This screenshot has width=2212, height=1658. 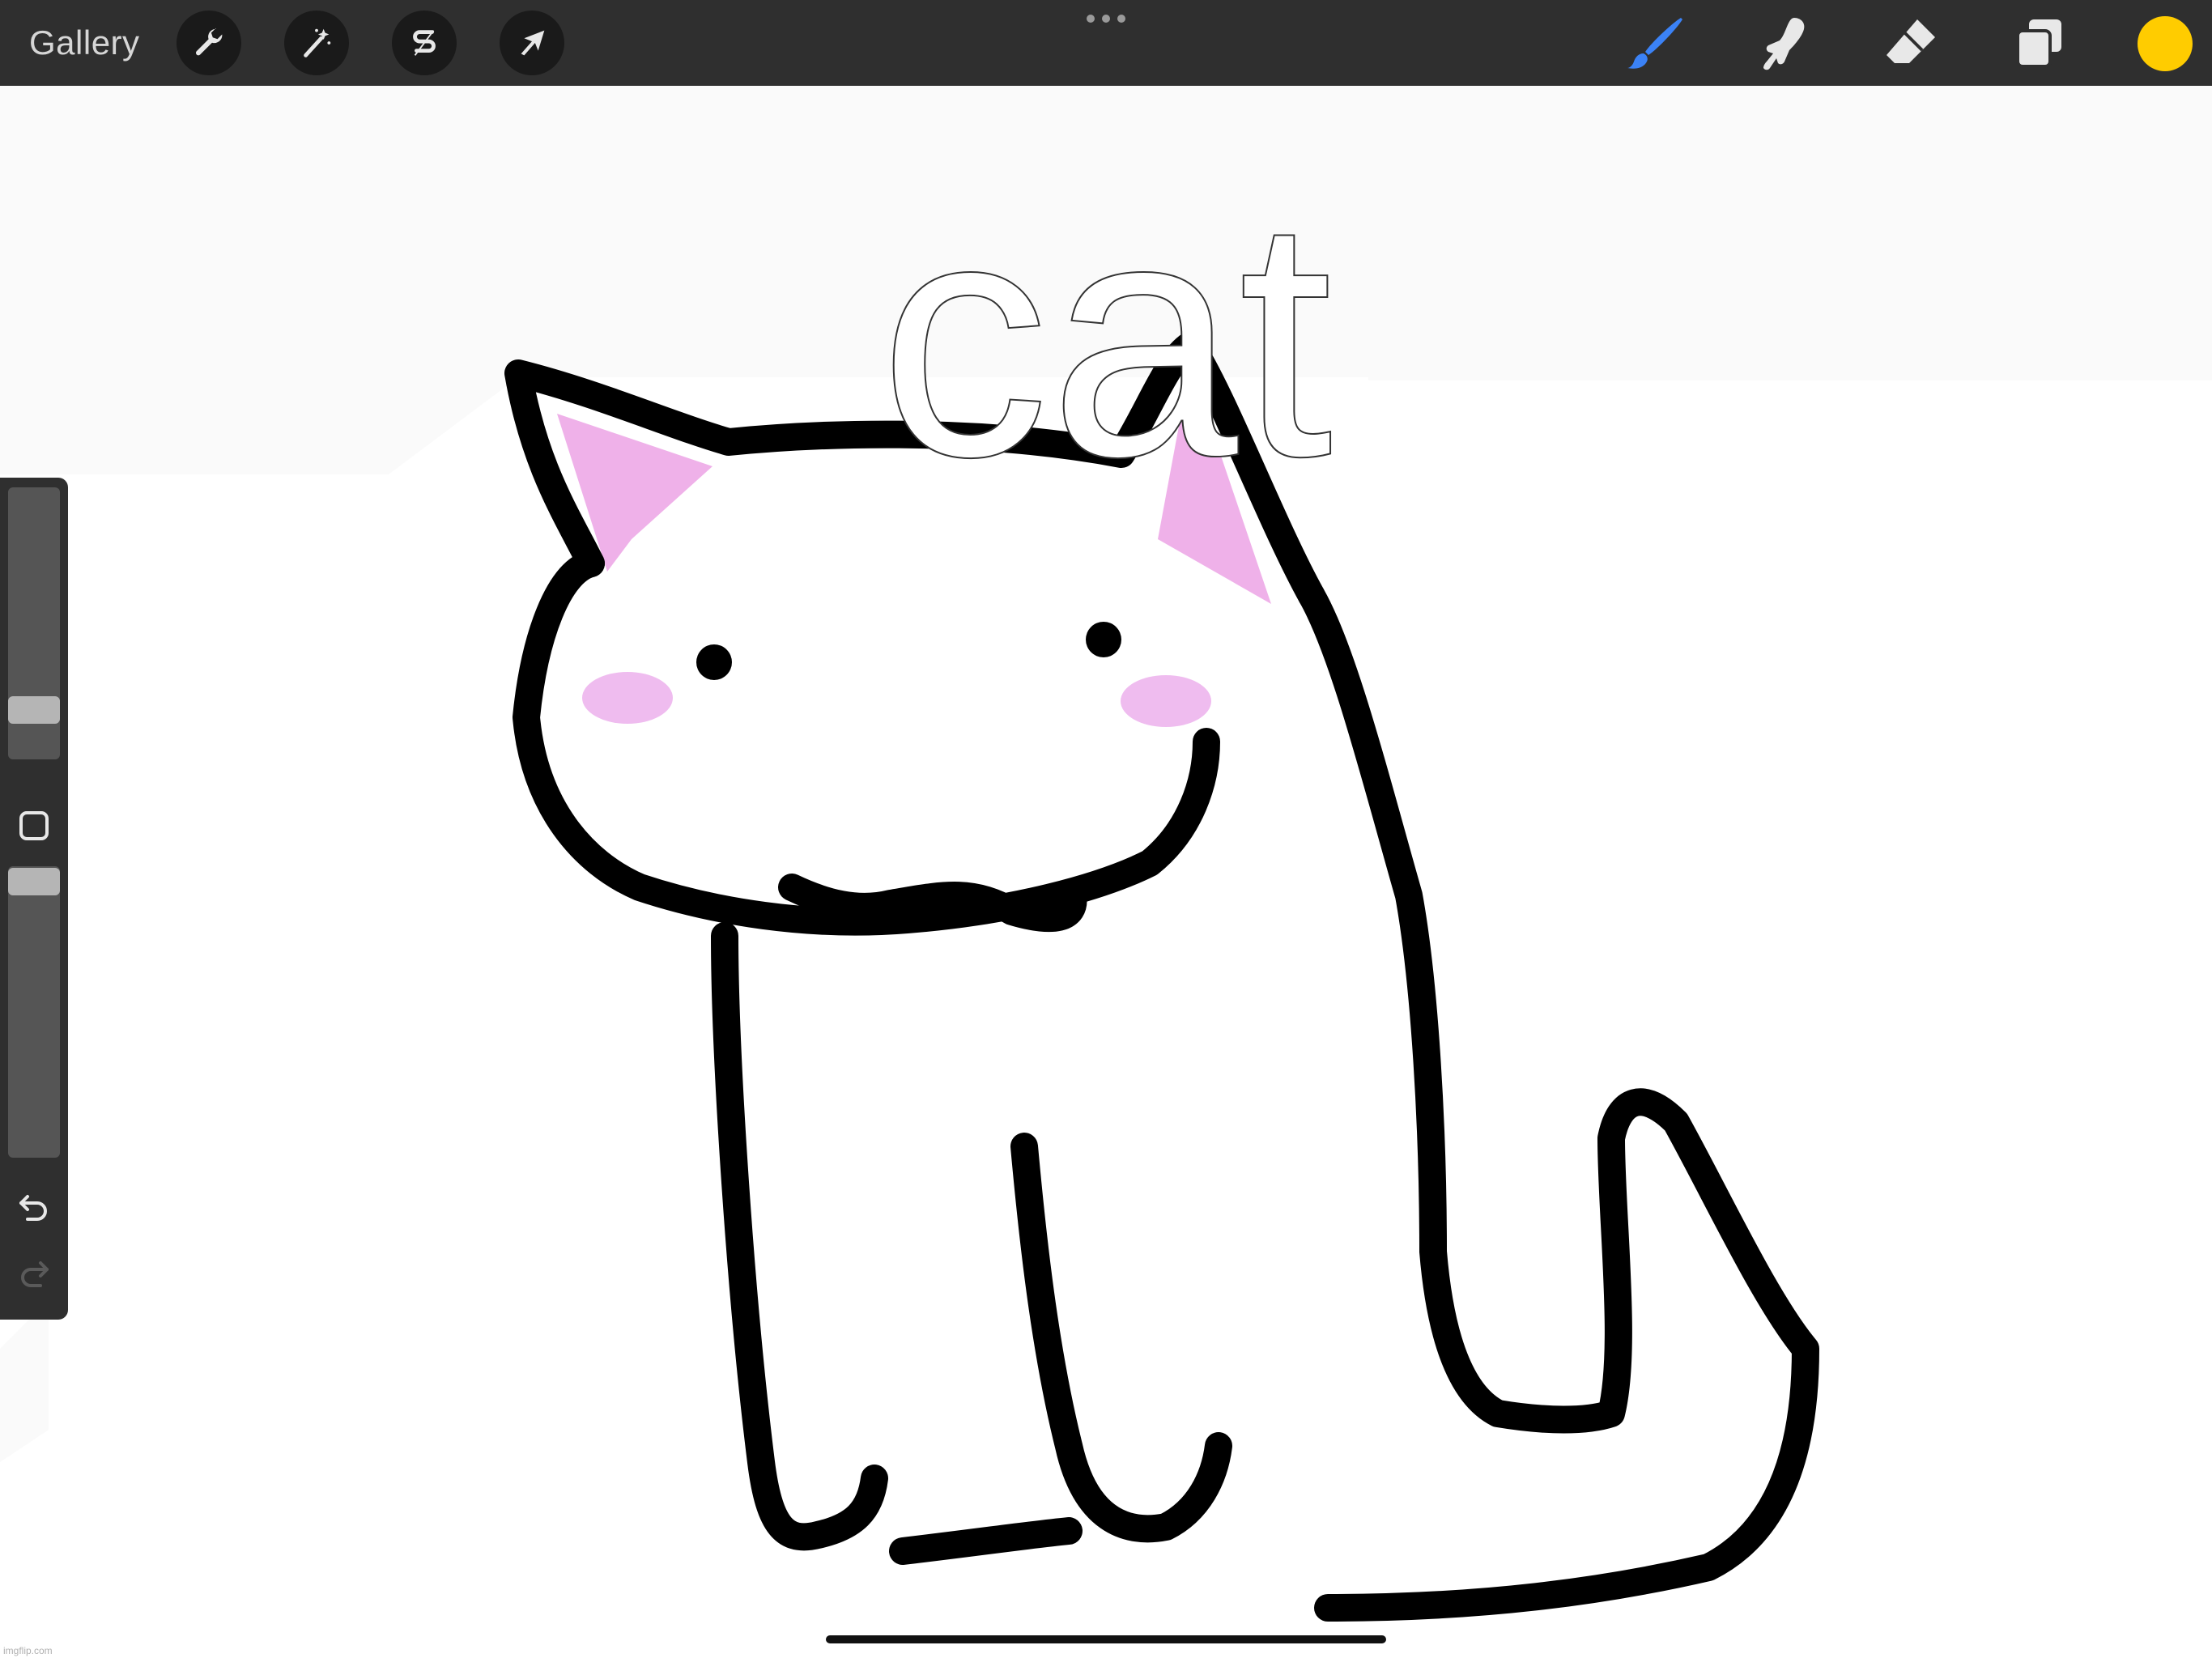 I want to click on square-icon, so click(x=34, y=825).